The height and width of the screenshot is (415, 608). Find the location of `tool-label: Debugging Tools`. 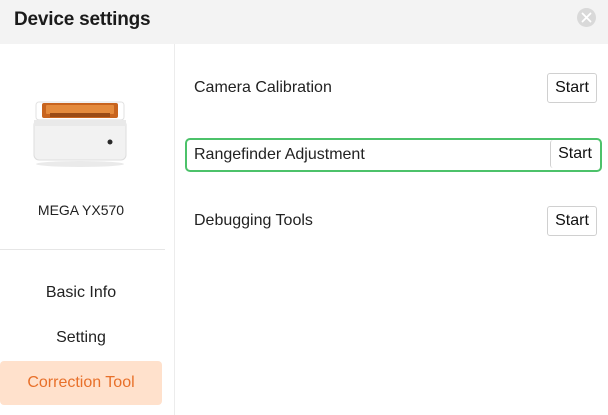

tool-label: Debugging Tools is located at coordinates (253, 220).